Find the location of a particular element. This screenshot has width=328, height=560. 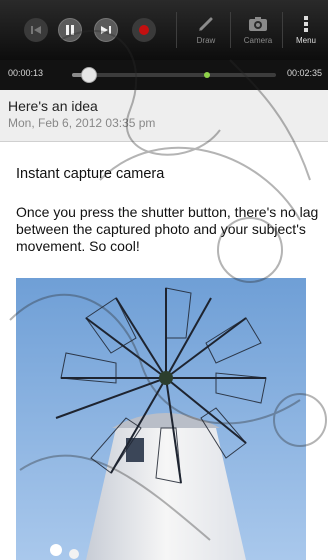

current-time: 00:00:13 is located at coordinates (26, 73).